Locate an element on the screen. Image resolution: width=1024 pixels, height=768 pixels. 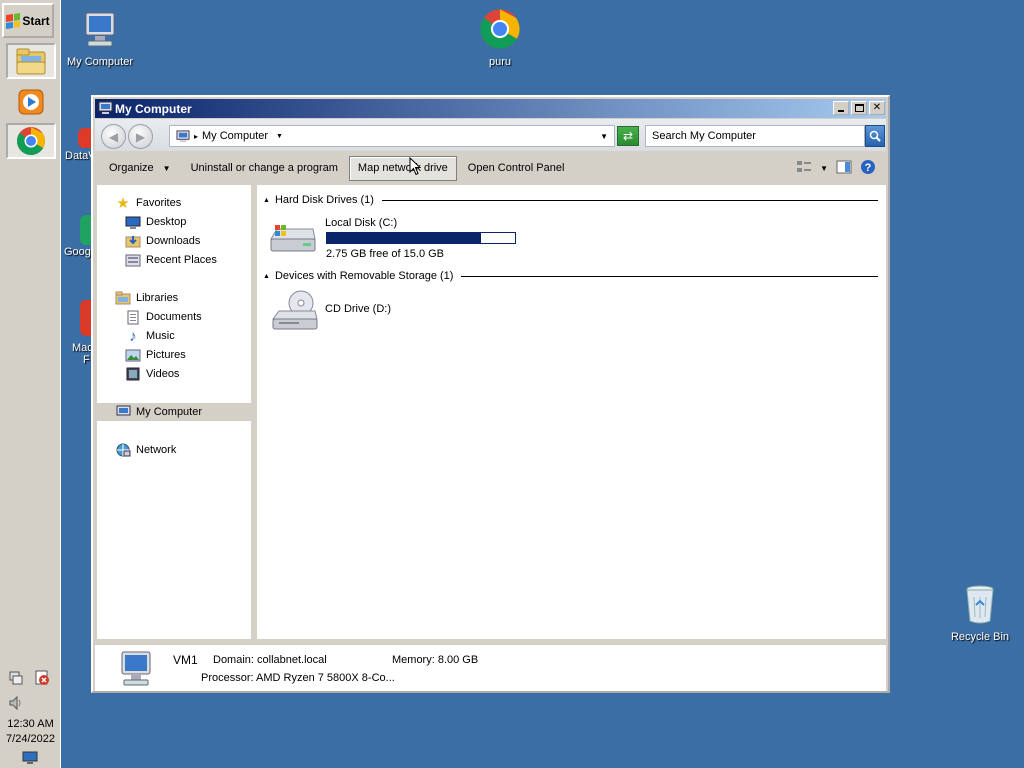
nav-label: Music is located at coordinates (160, 336).